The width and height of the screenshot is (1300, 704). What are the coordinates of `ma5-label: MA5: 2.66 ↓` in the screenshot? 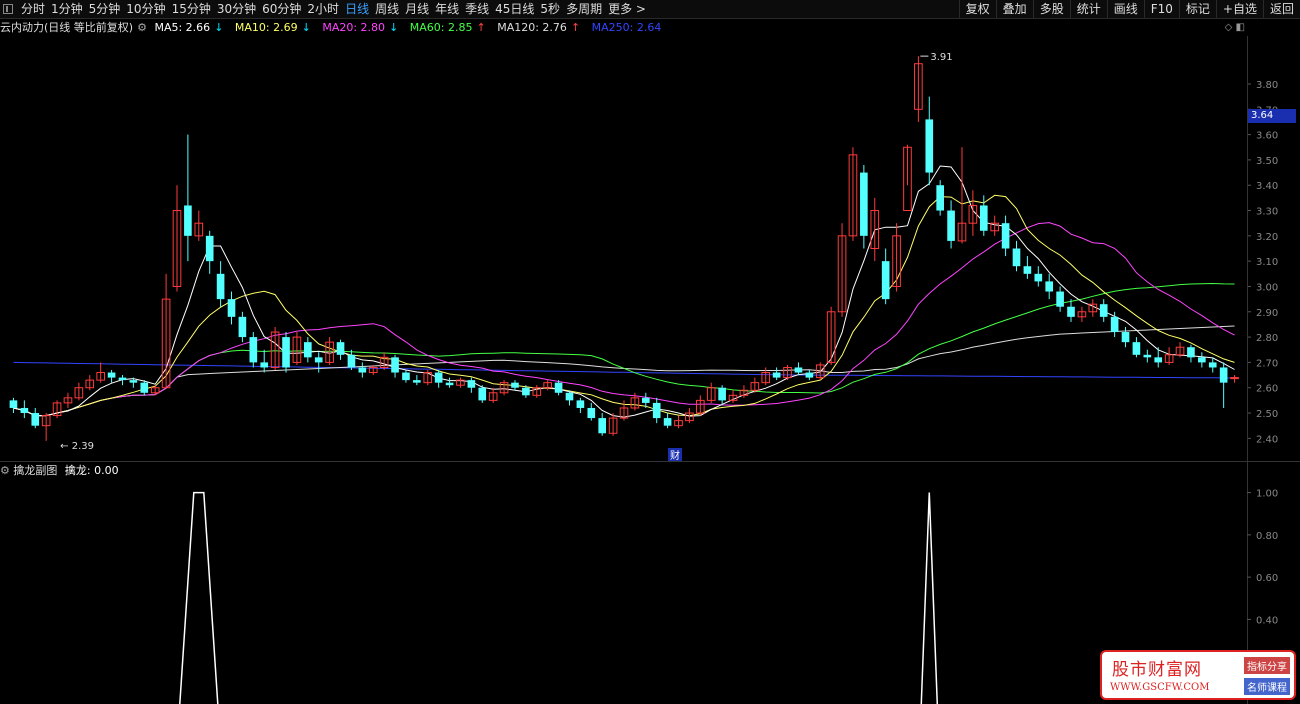 It's located at (189, 27).